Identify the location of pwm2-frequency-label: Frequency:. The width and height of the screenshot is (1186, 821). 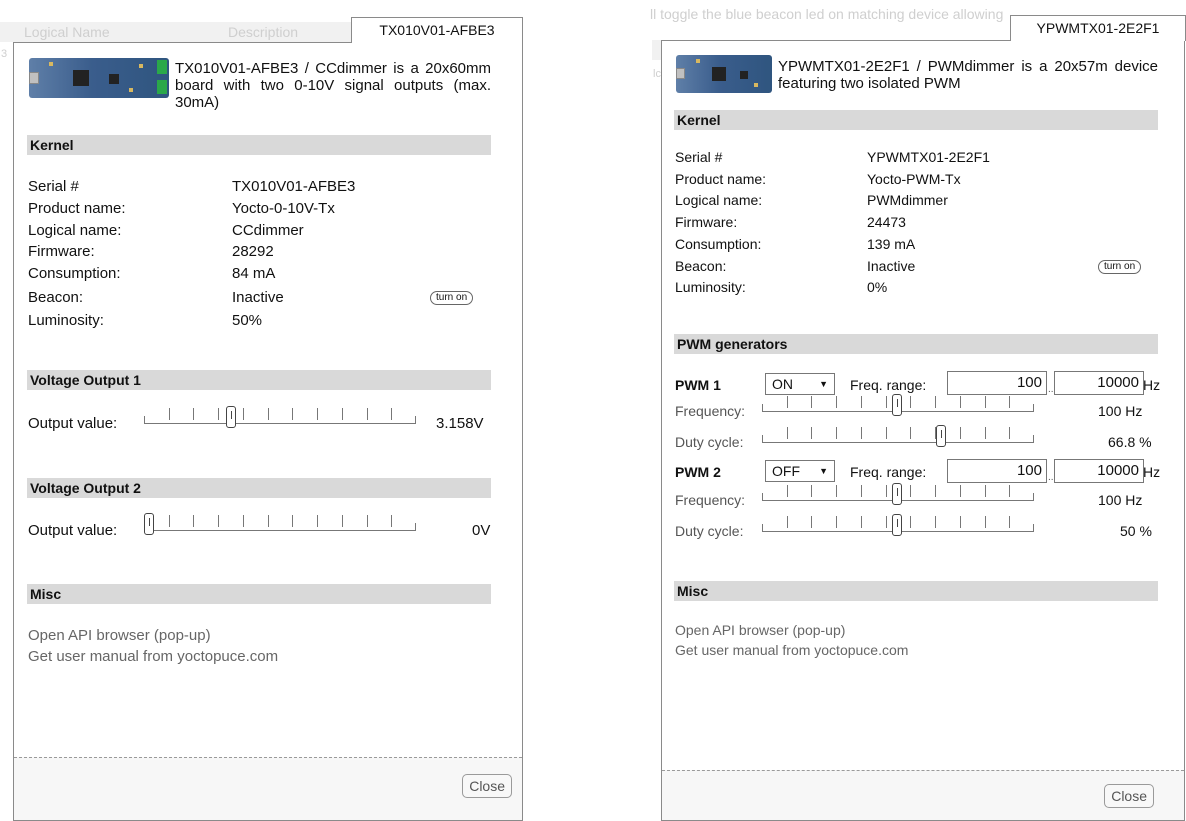
(710, 500).